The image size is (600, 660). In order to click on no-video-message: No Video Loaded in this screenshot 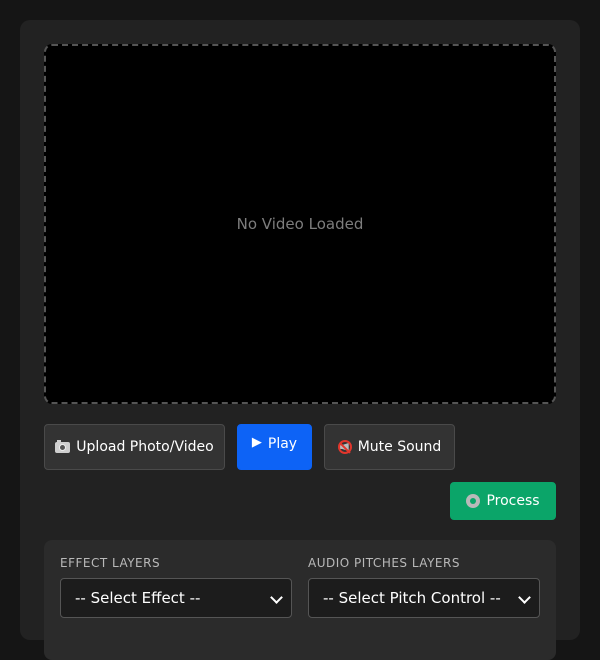, I will do `click(300, 224)`.